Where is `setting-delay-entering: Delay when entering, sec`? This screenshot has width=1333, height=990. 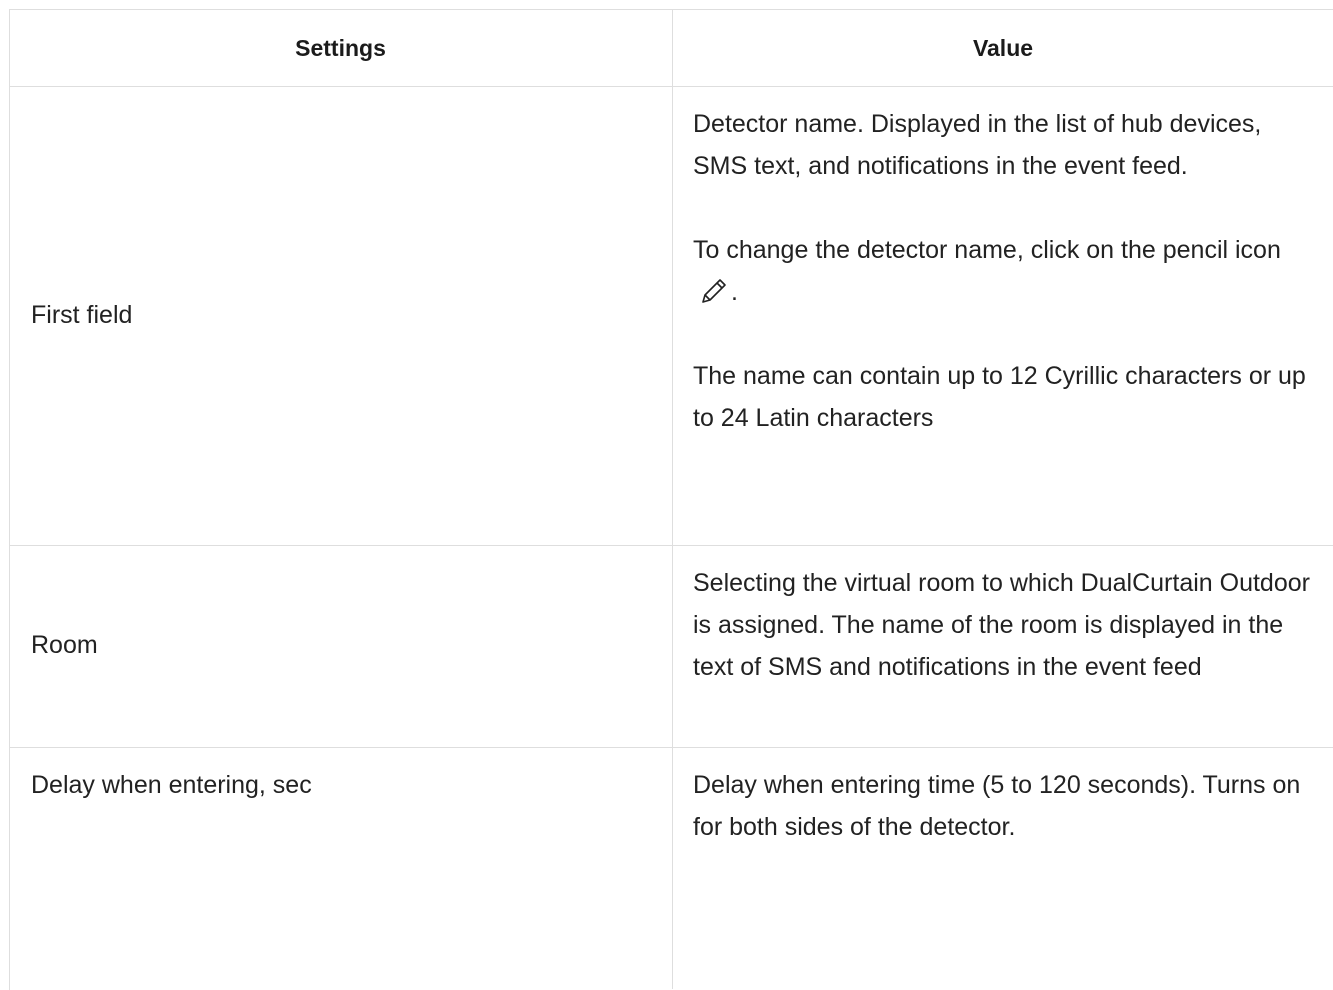
setting-delay-entering: Delay when entering, sec is located at coordinates (171, 785).